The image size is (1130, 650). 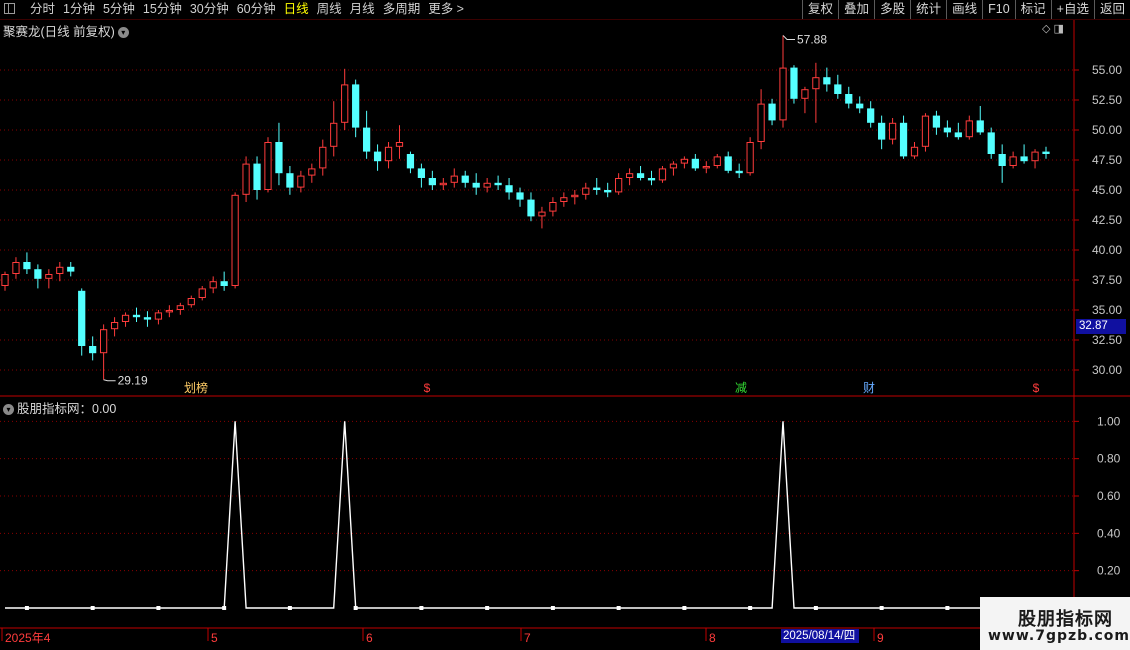 I want to click on draw-line-button: 画线, so click(x=964, y=9).